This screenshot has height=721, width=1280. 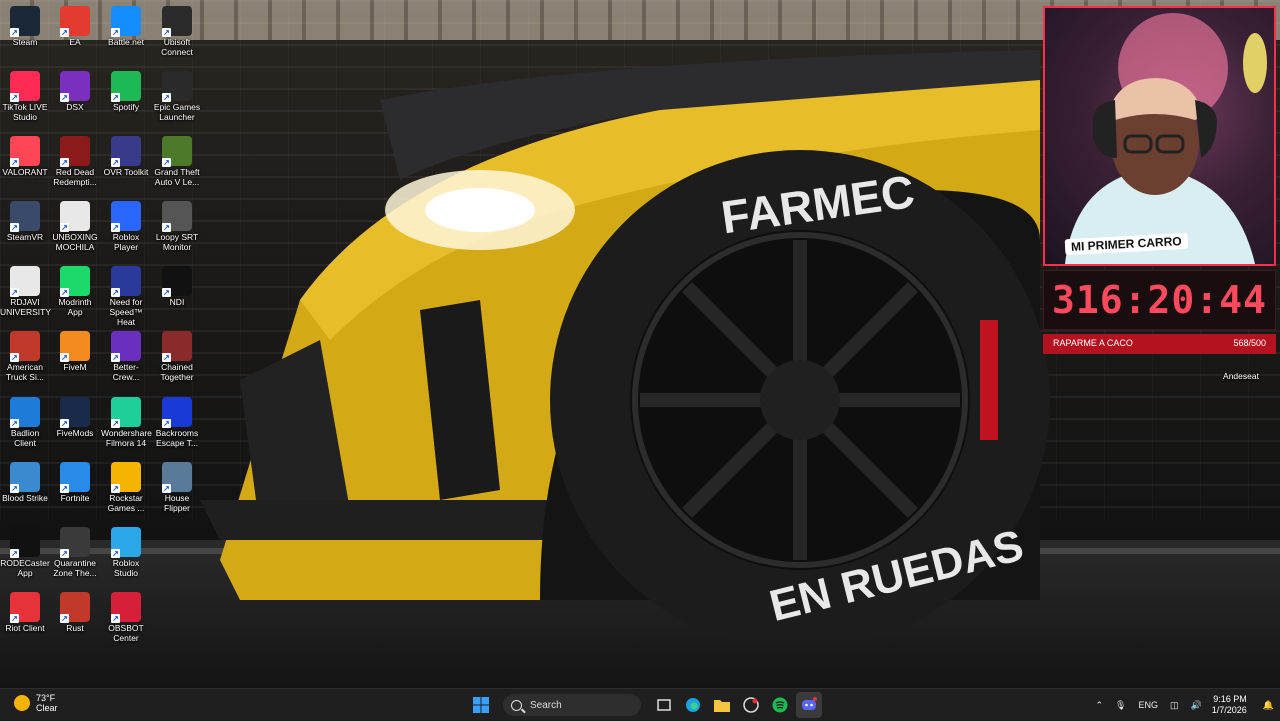 I want to click on spotify-taskbar-button, so click(x=780, y=705).